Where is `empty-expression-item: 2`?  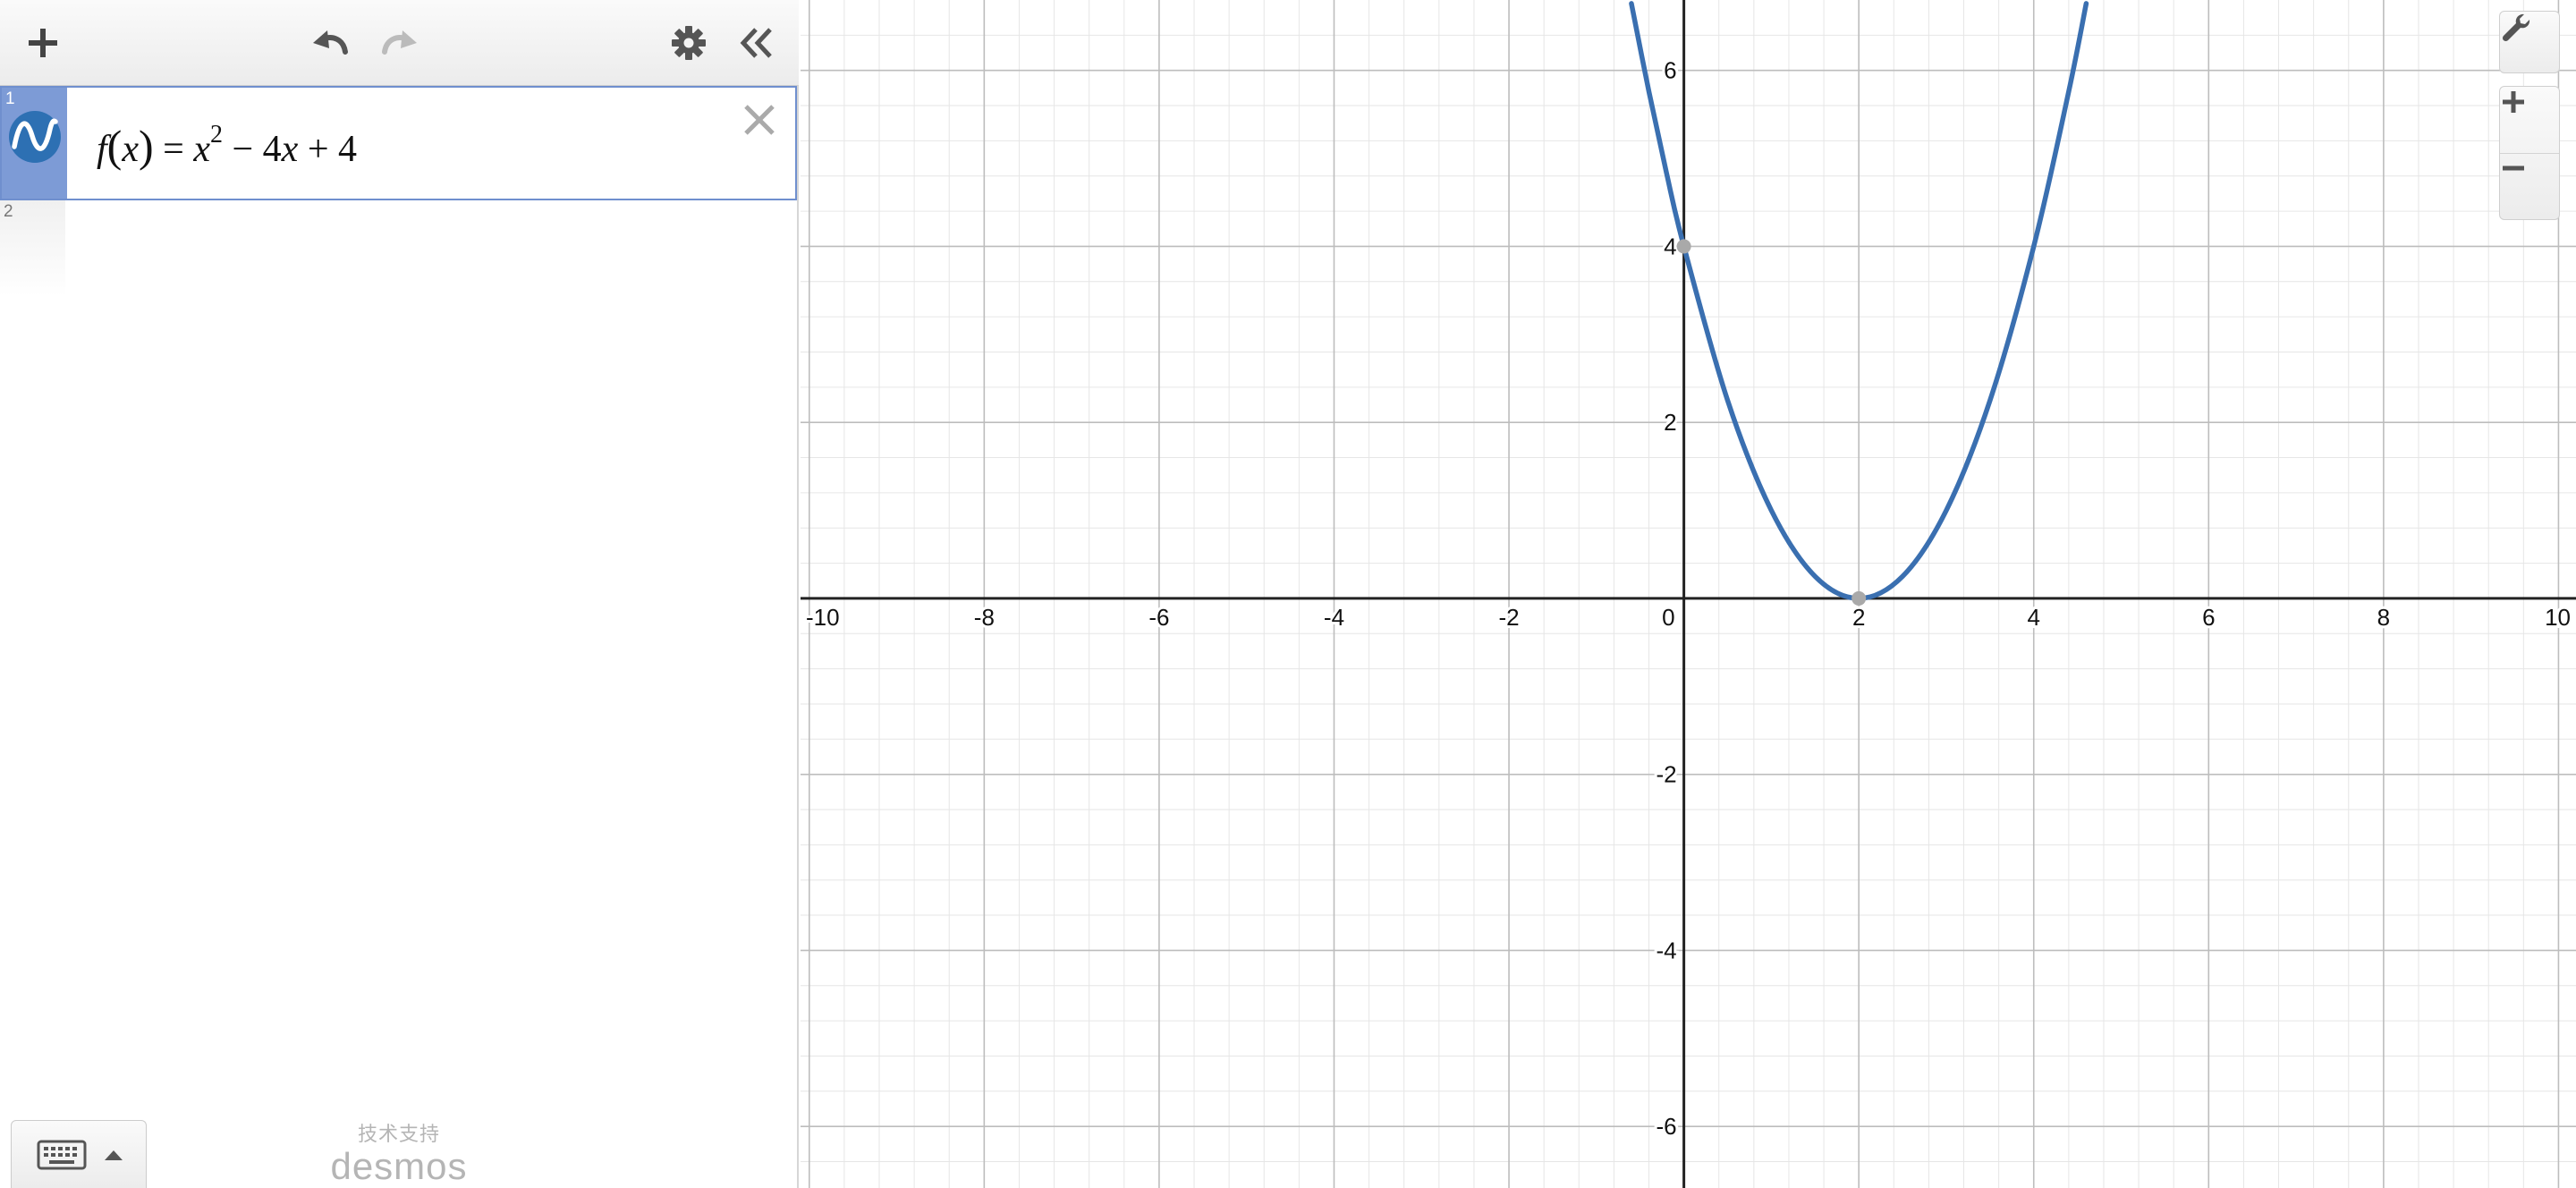 empty-expression-item: 2 is located at coordinates (398, 248).